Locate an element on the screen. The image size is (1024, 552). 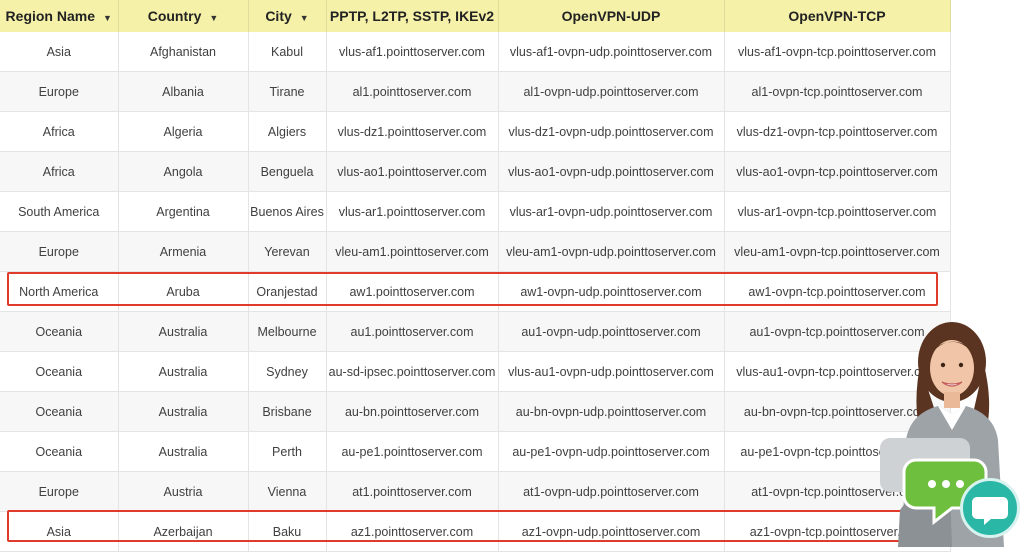
col-header-country: Country ▼ is located at coordinates (183, 16).